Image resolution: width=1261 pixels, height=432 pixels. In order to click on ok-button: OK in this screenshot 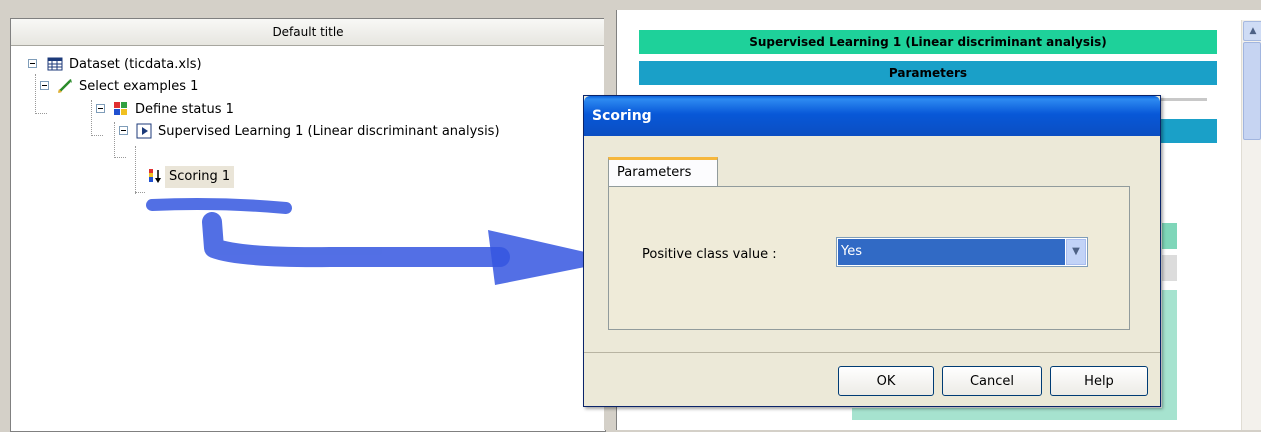, I will do `click(886, 381)`.